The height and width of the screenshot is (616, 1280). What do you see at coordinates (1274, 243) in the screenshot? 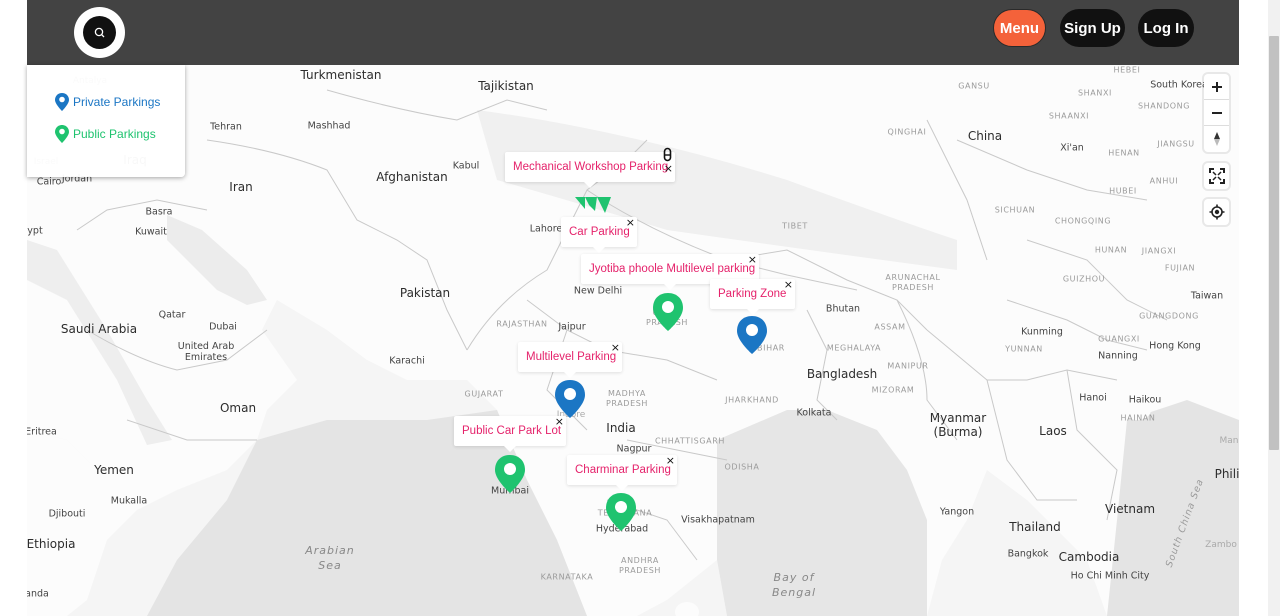
I see `scrollbar-thumb` at bounding box center [1274, 243].